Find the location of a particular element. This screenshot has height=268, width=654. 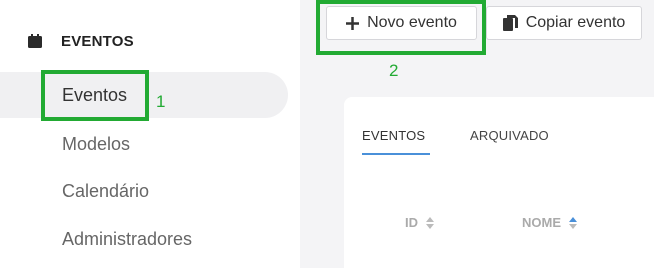

tab-eventos: EVENTOS is located at coordinates (393, 135).